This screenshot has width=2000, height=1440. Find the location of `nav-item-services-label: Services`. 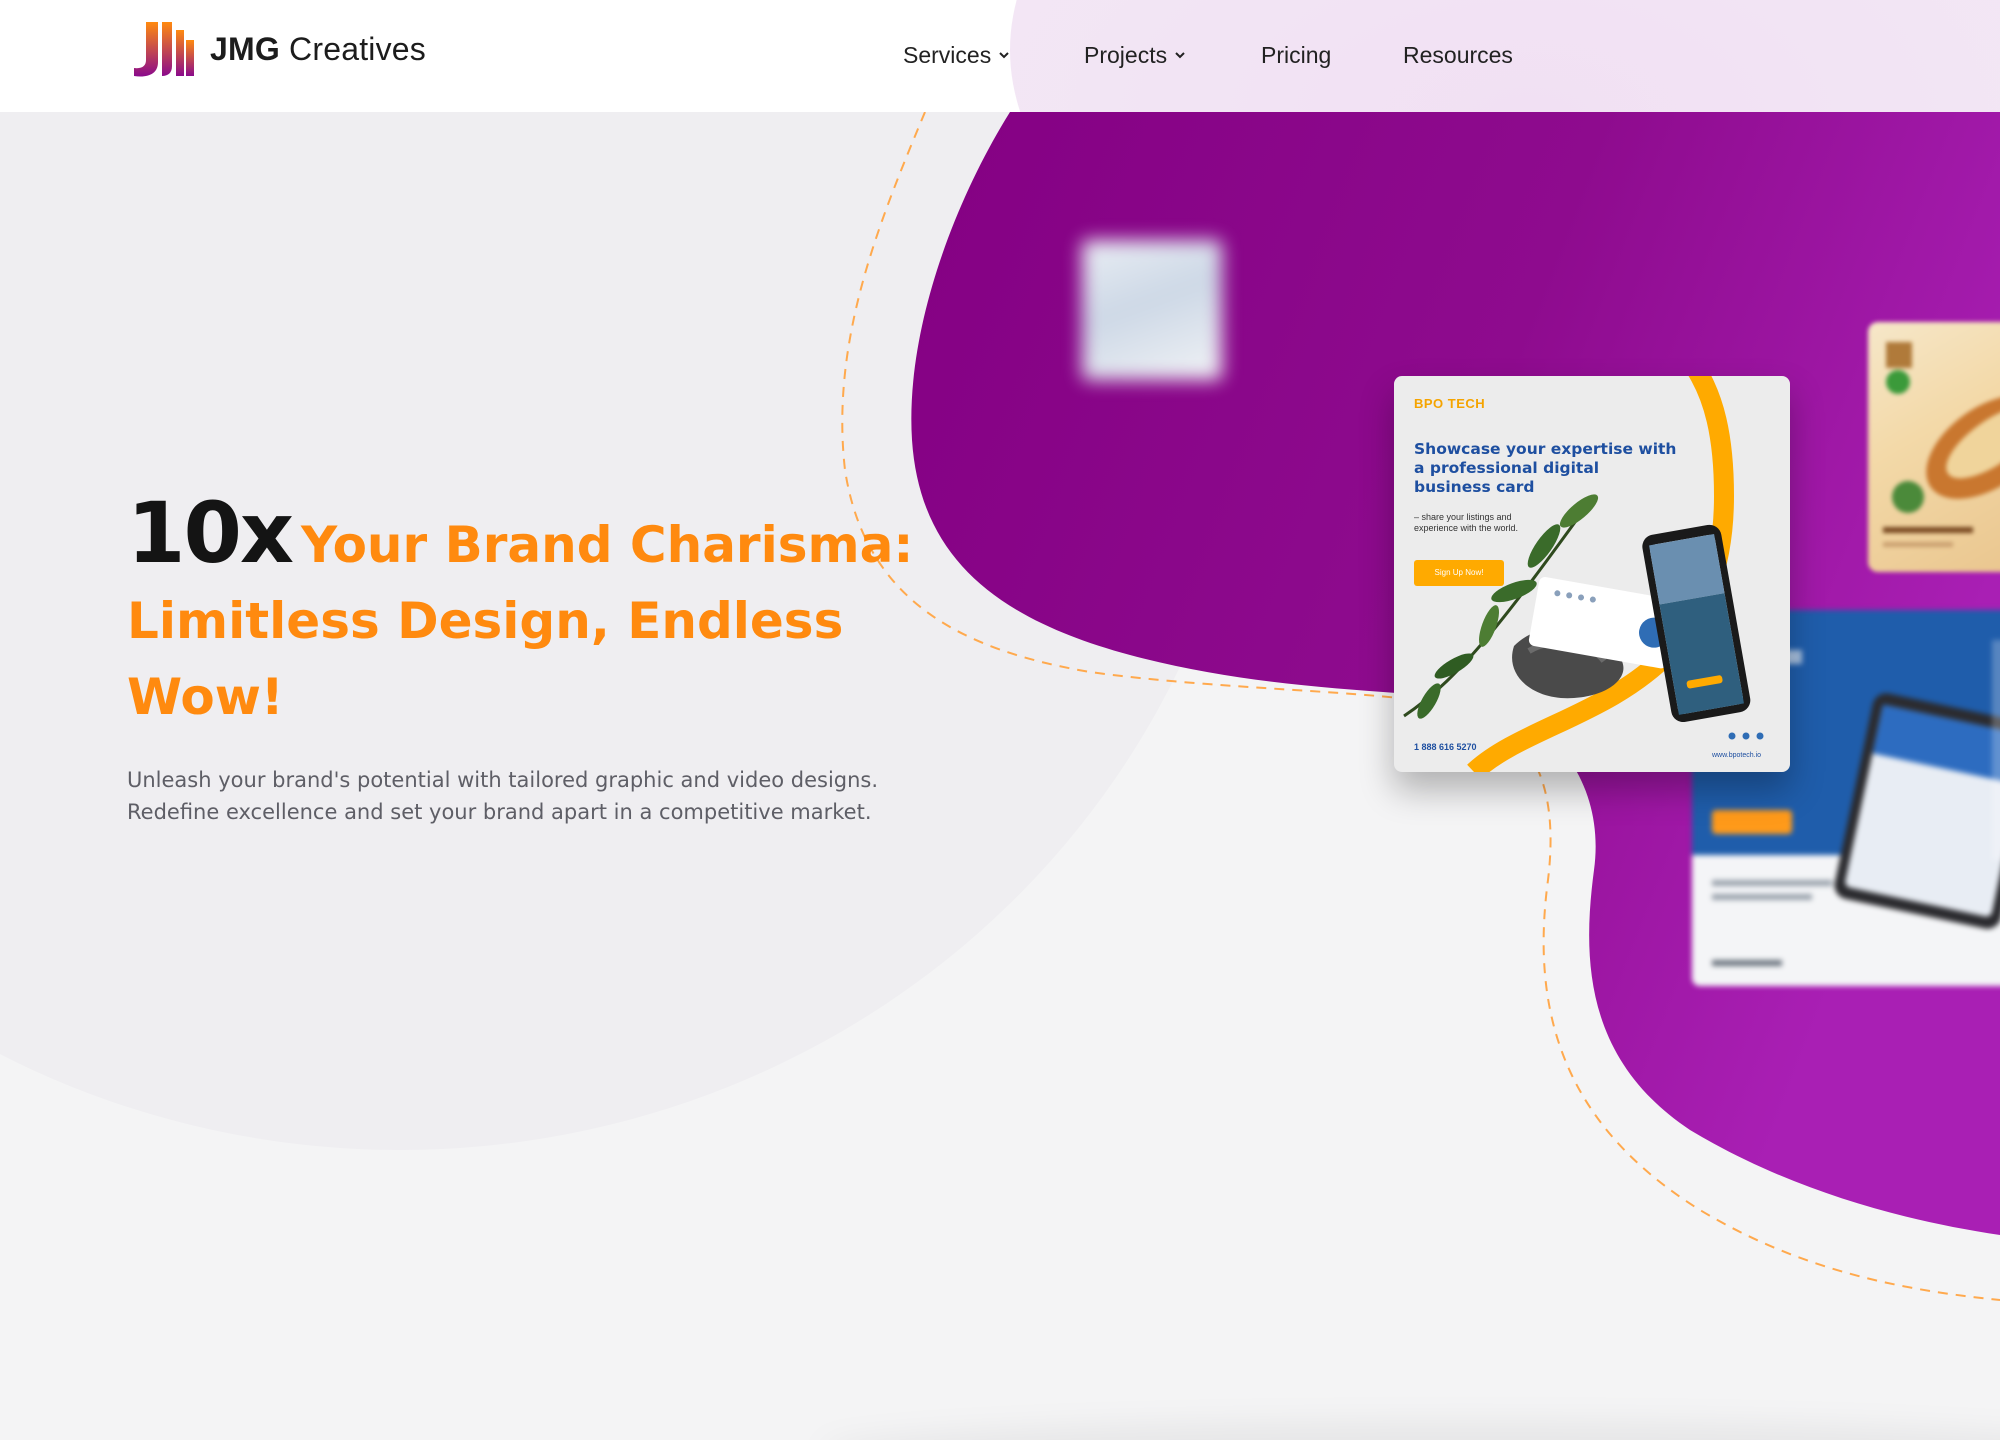

nav-item-services-label: Services is located at coordinates (947, 54).